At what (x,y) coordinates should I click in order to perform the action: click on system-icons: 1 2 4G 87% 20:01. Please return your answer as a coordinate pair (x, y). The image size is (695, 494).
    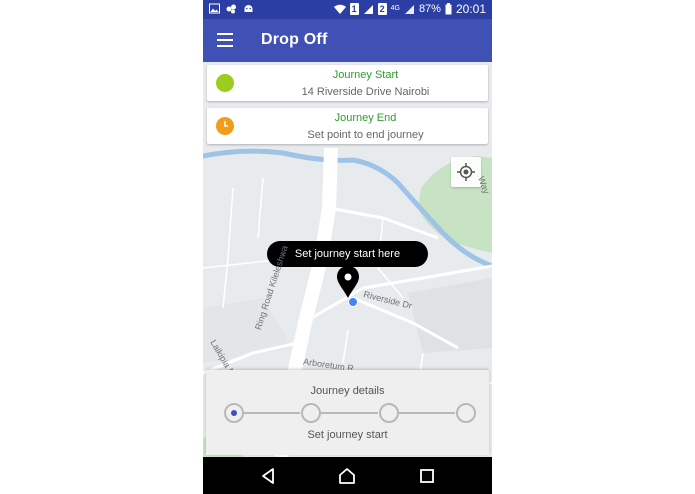
    Looking at the image, I should click on (409, 9).